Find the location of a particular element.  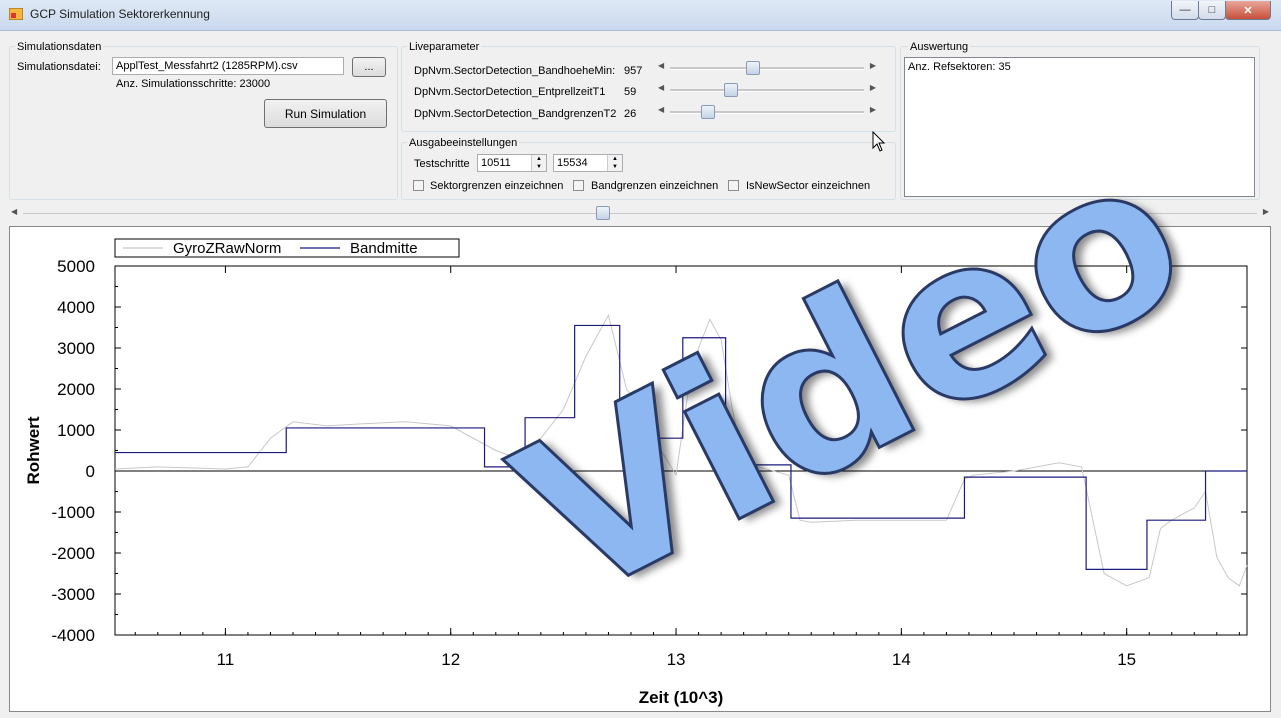

evaluation-text: Anz. Refsektoren: 35 is located at coordinates (959, 67).